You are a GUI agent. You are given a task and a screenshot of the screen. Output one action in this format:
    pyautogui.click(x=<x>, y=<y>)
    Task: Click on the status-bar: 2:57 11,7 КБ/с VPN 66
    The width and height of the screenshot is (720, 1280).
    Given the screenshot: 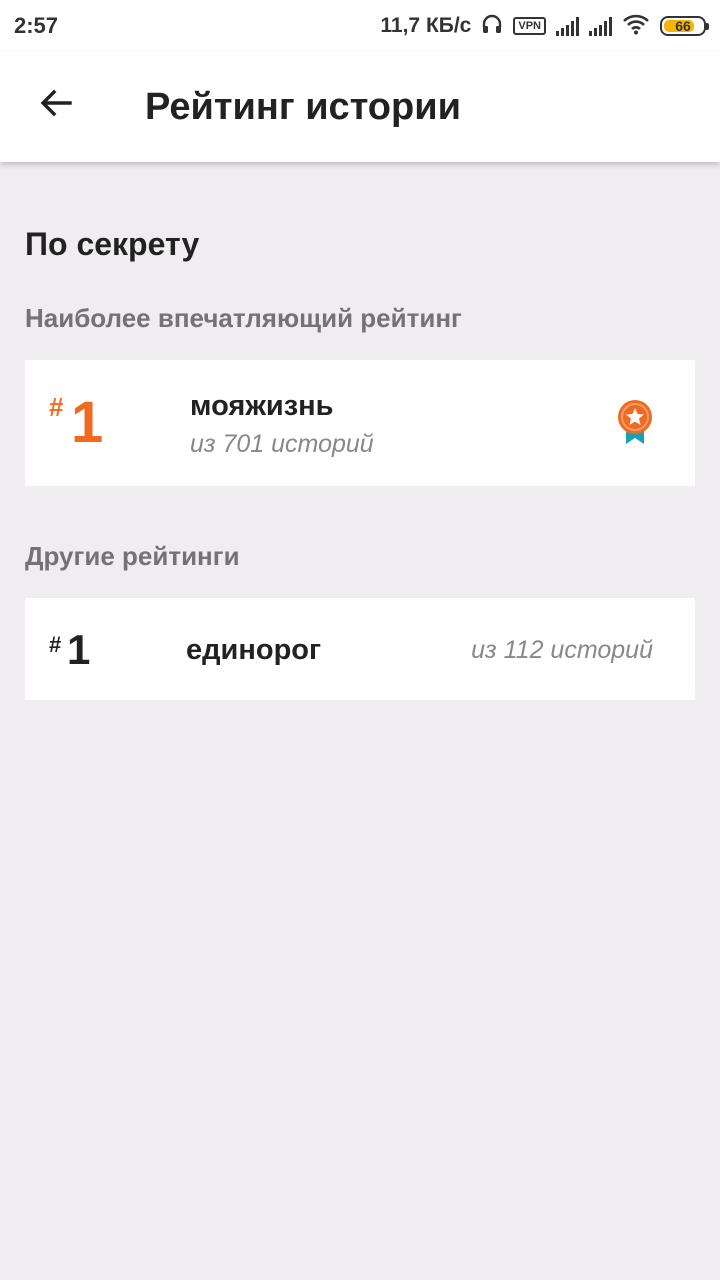 What is the action you would take?
    pyautogui.click(x=360, y=26)
    